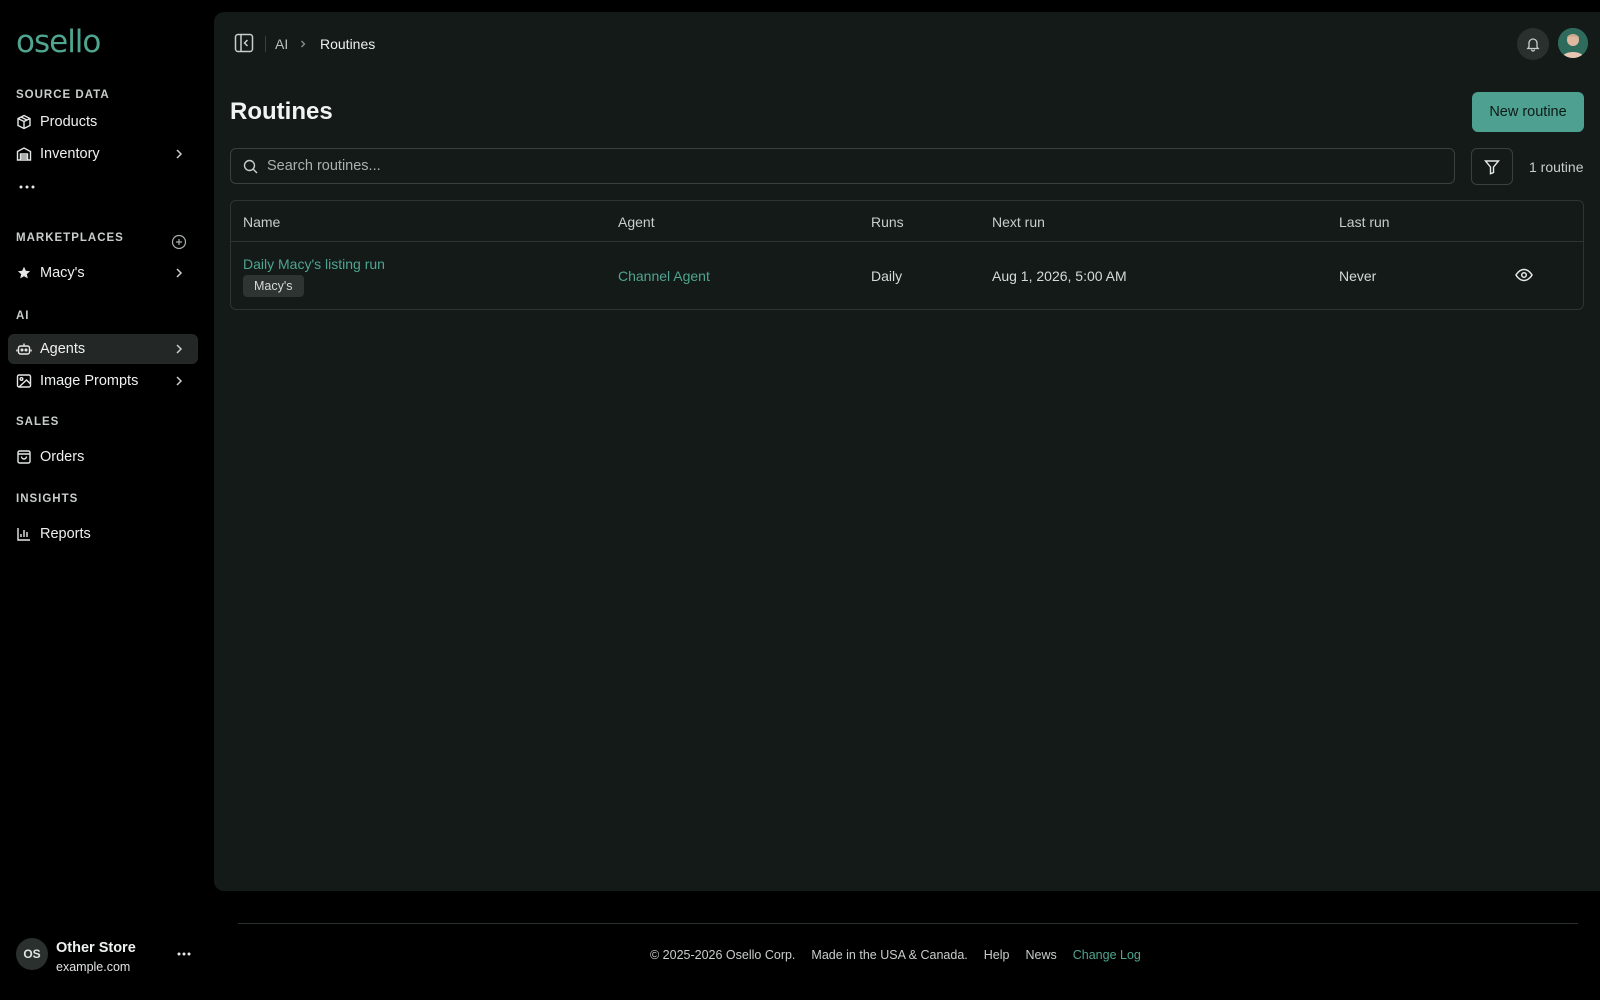 This screenshot has width=1600, height=1000. Describe the element at coordinates (1358, 276) in the screenshot. I see `last-run-value: Never` at that location.